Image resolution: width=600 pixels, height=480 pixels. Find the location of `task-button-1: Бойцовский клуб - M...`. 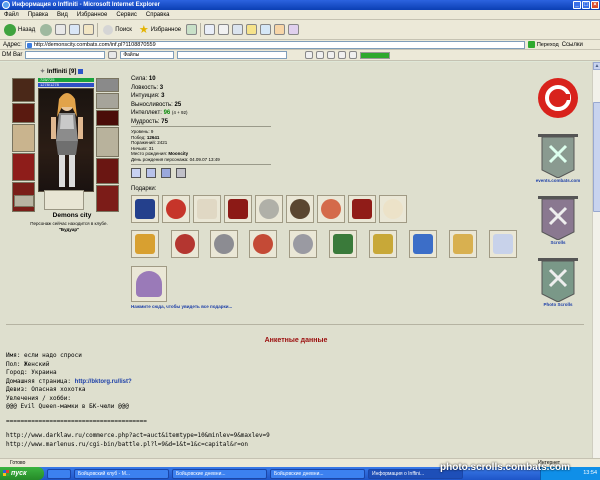

task-button-1: Бойцовский клуб - M... is located at coordinates (121, 473).